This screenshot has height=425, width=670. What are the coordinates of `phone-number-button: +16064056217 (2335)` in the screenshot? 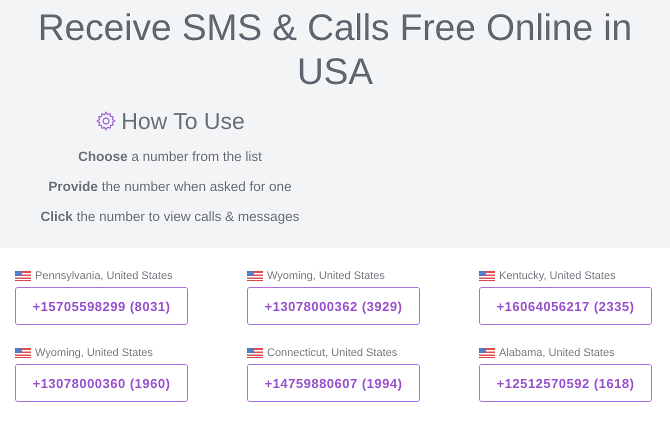 It's located at (565, 306).